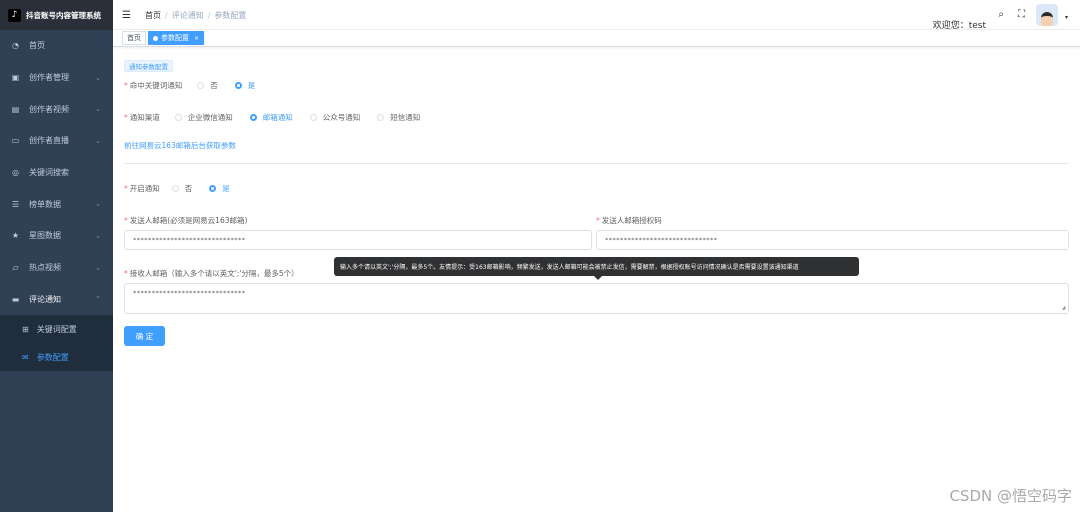 Image resolution: width=1080 pixels, height=512 pixels. I want to click on sidebar-item: ▤ 创作者视频 ⌄, so click(56, 109).